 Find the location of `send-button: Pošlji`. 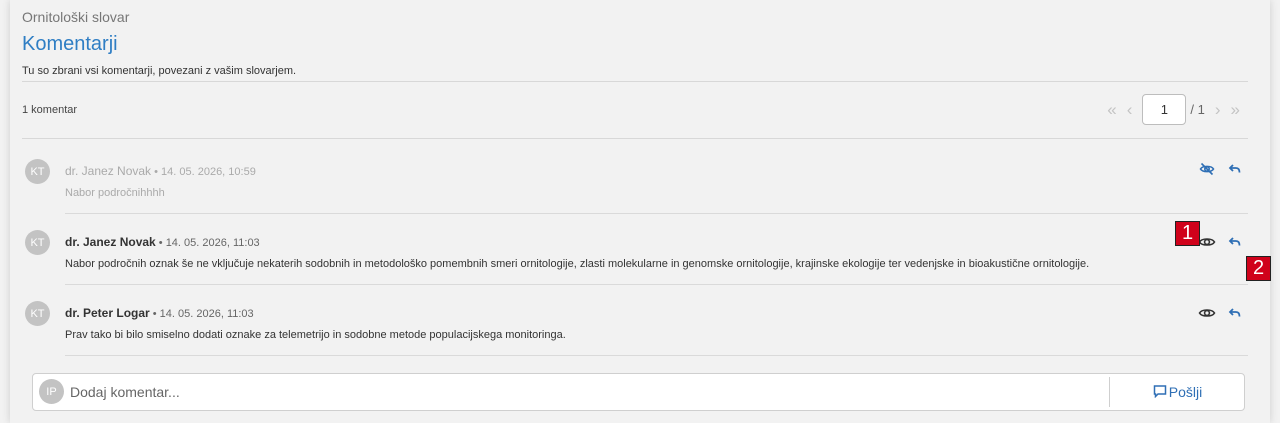

send-button: Pošlji is located at coordinates (1177, 392).